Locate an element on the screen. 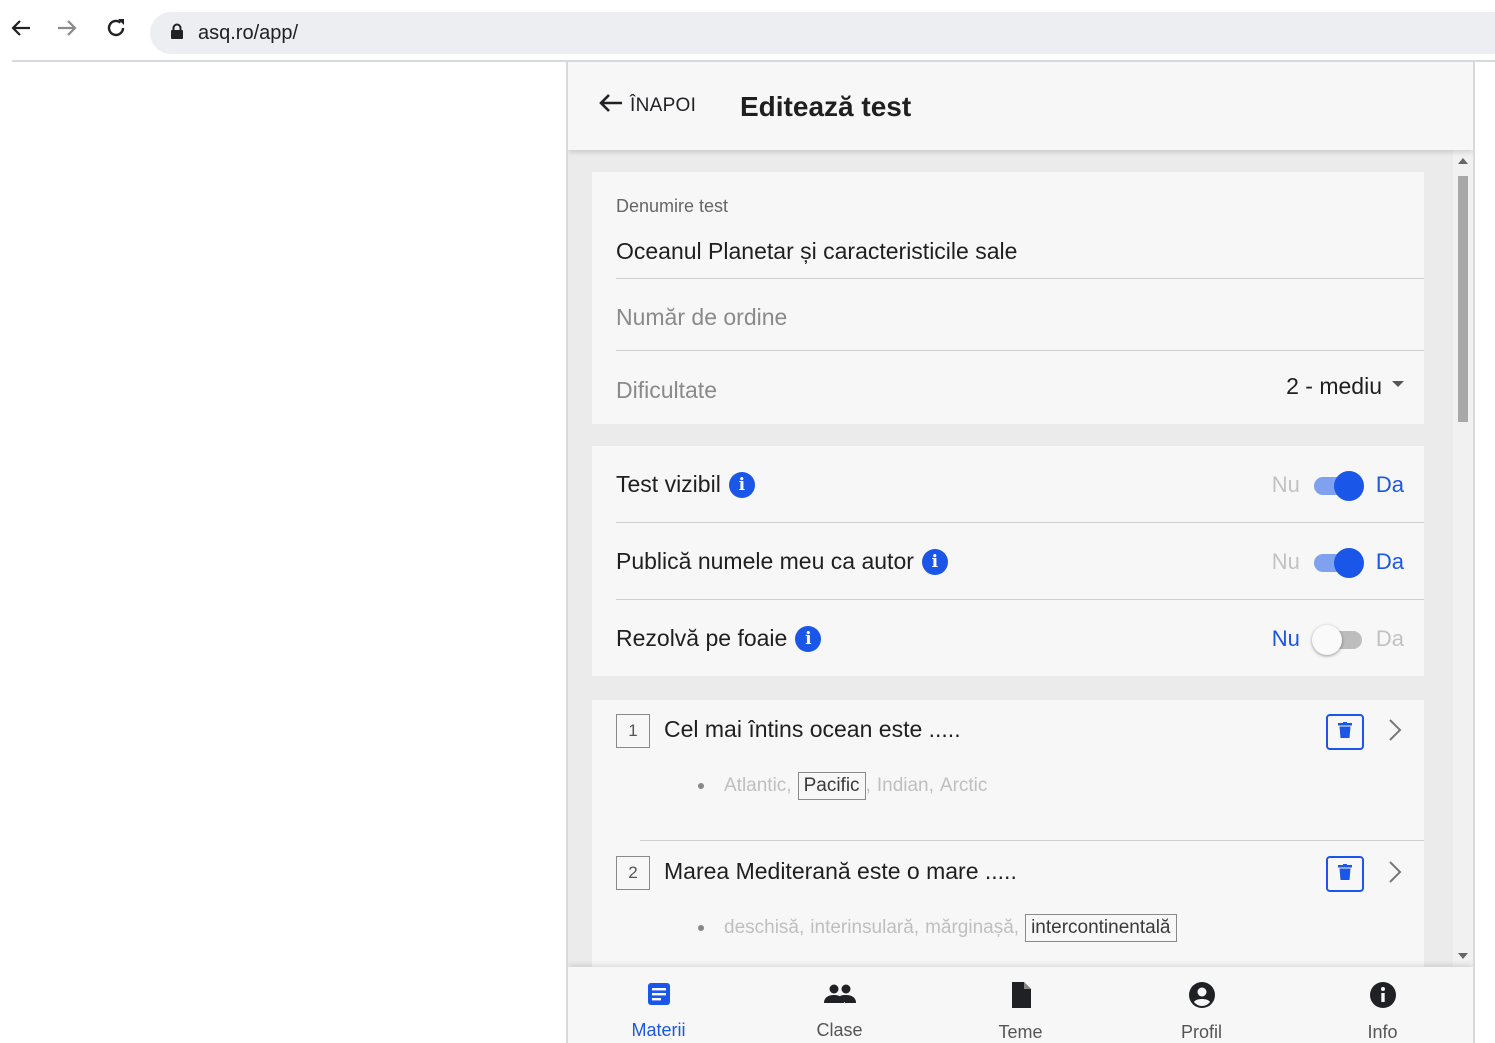  toggle-row-paper: Rezolvă pe foaie i Nu Da is located at coordinates (1020, 638).